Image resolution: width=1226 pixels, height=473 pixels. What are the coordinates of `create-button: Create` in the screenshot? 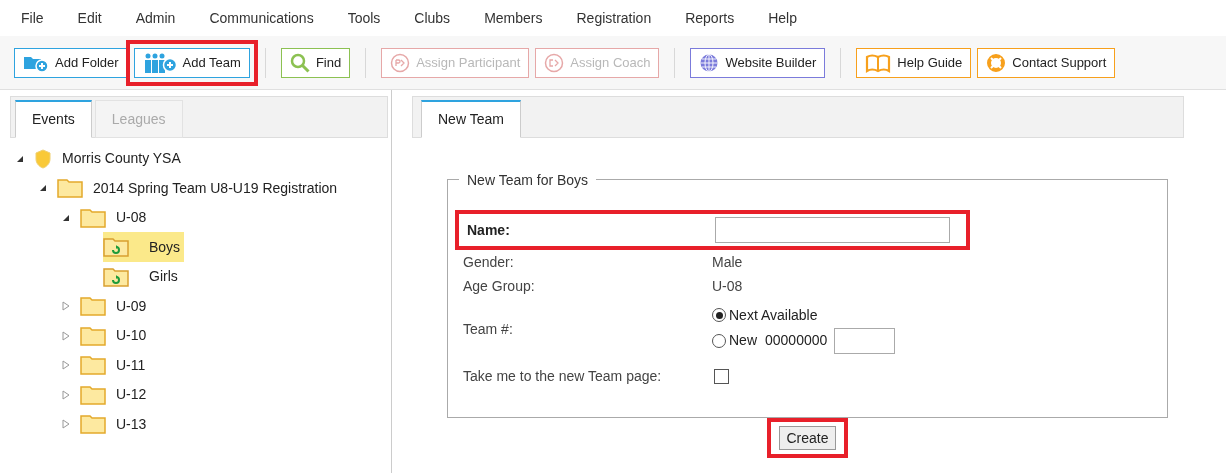 It's located at (807, 438).